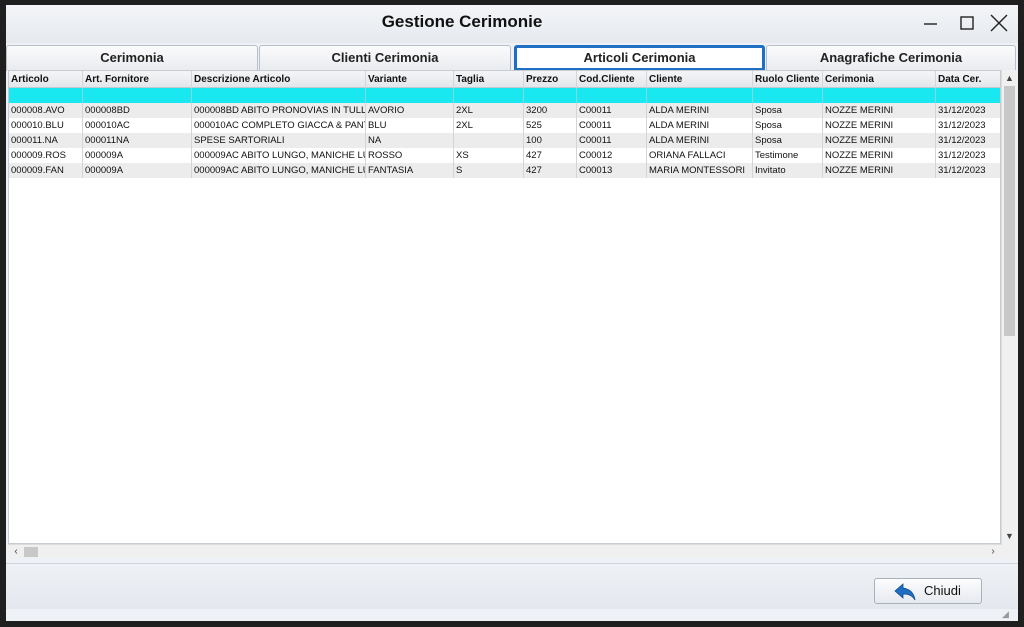 This screenshot has height=627, width=1024. I want to click on cell-descrizione: SPESE SARTORIALI, so click(279, 140).